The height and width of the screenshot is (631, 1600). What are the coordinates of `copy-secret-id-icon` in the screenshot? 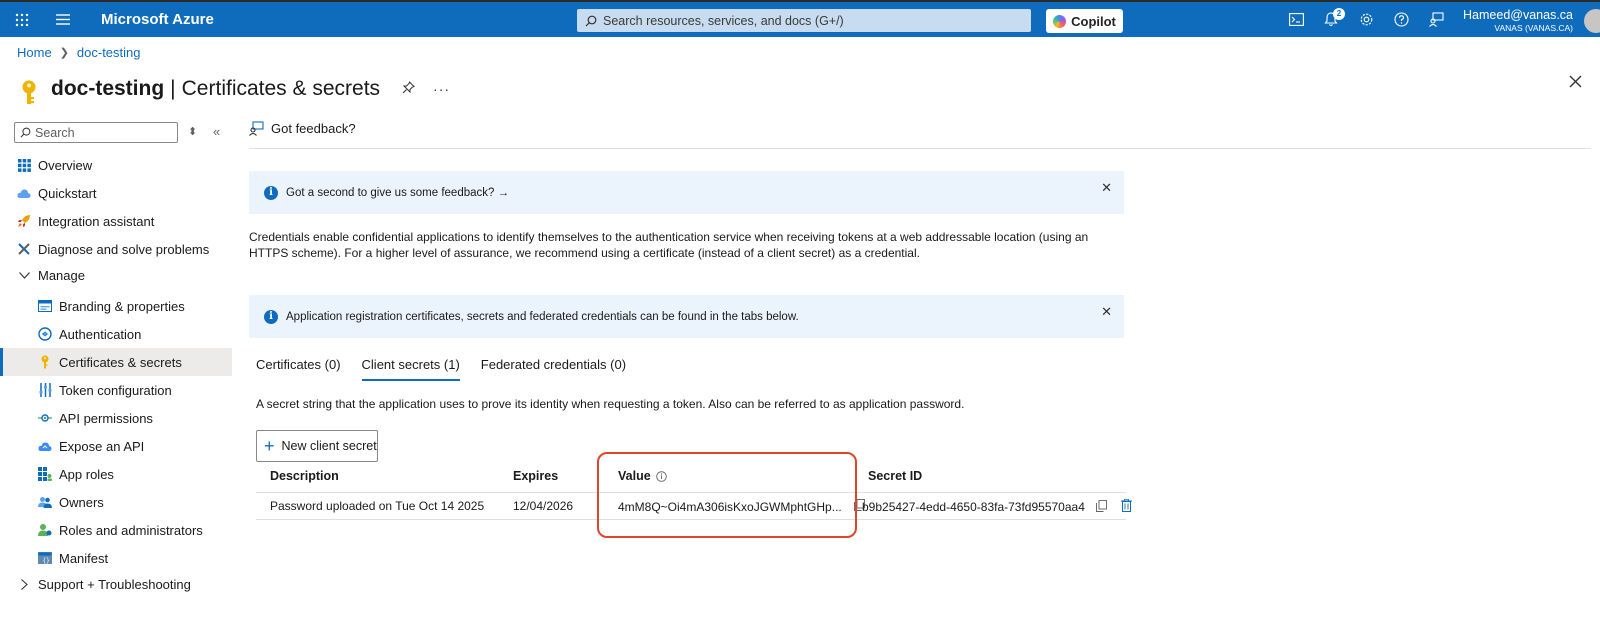 It's located at (1101, 507).